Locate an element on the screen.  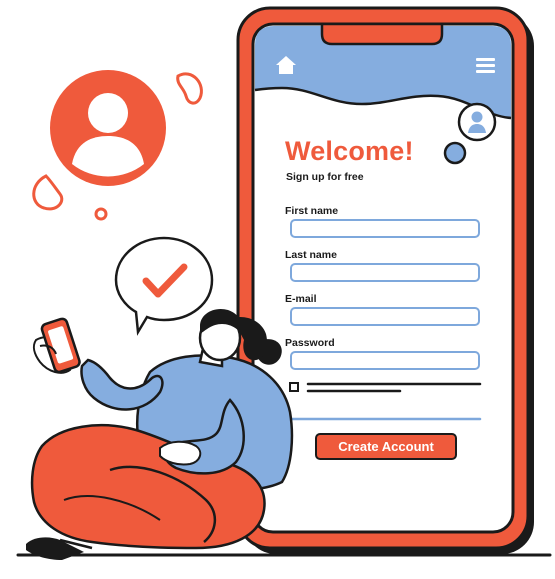
page-subtitle: Sign up for free is located at coordinates (325, 177).